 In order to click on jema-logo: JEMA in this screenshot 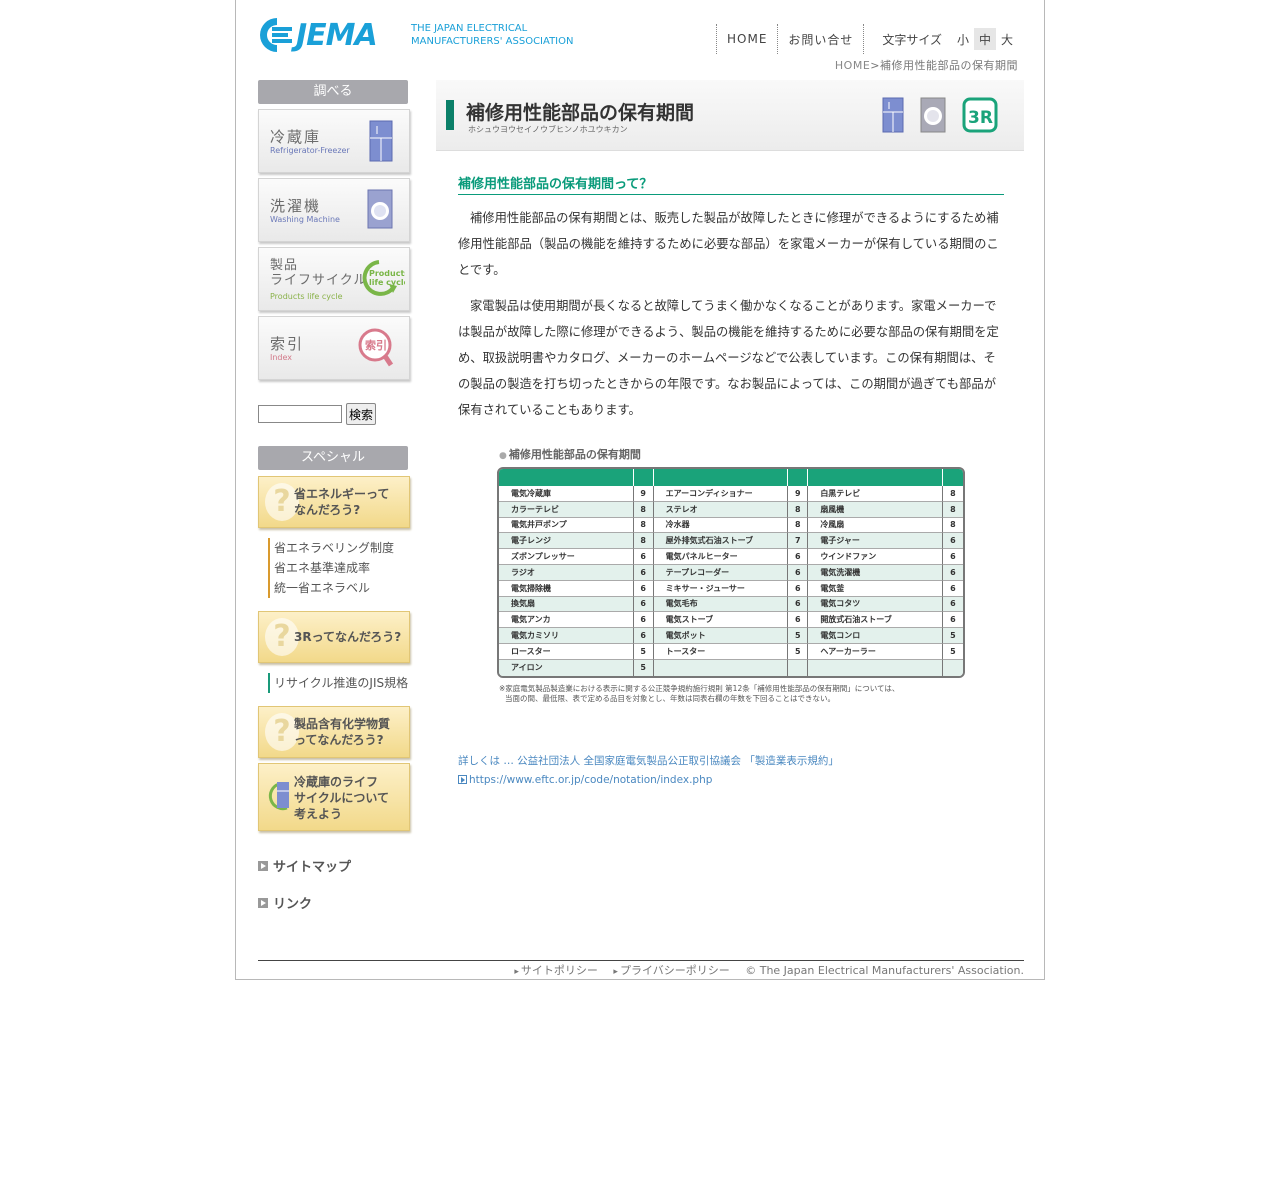, I will do `click(319, 35)`.